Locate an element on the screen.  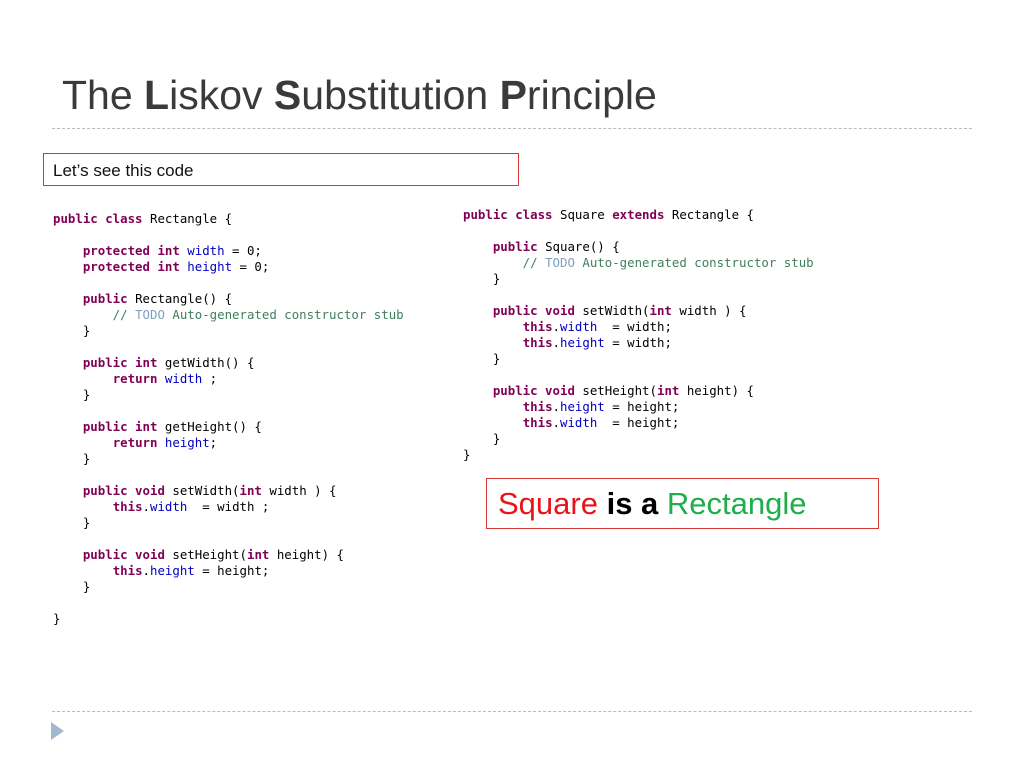
code-token: // is located at coordinates (94, 314).